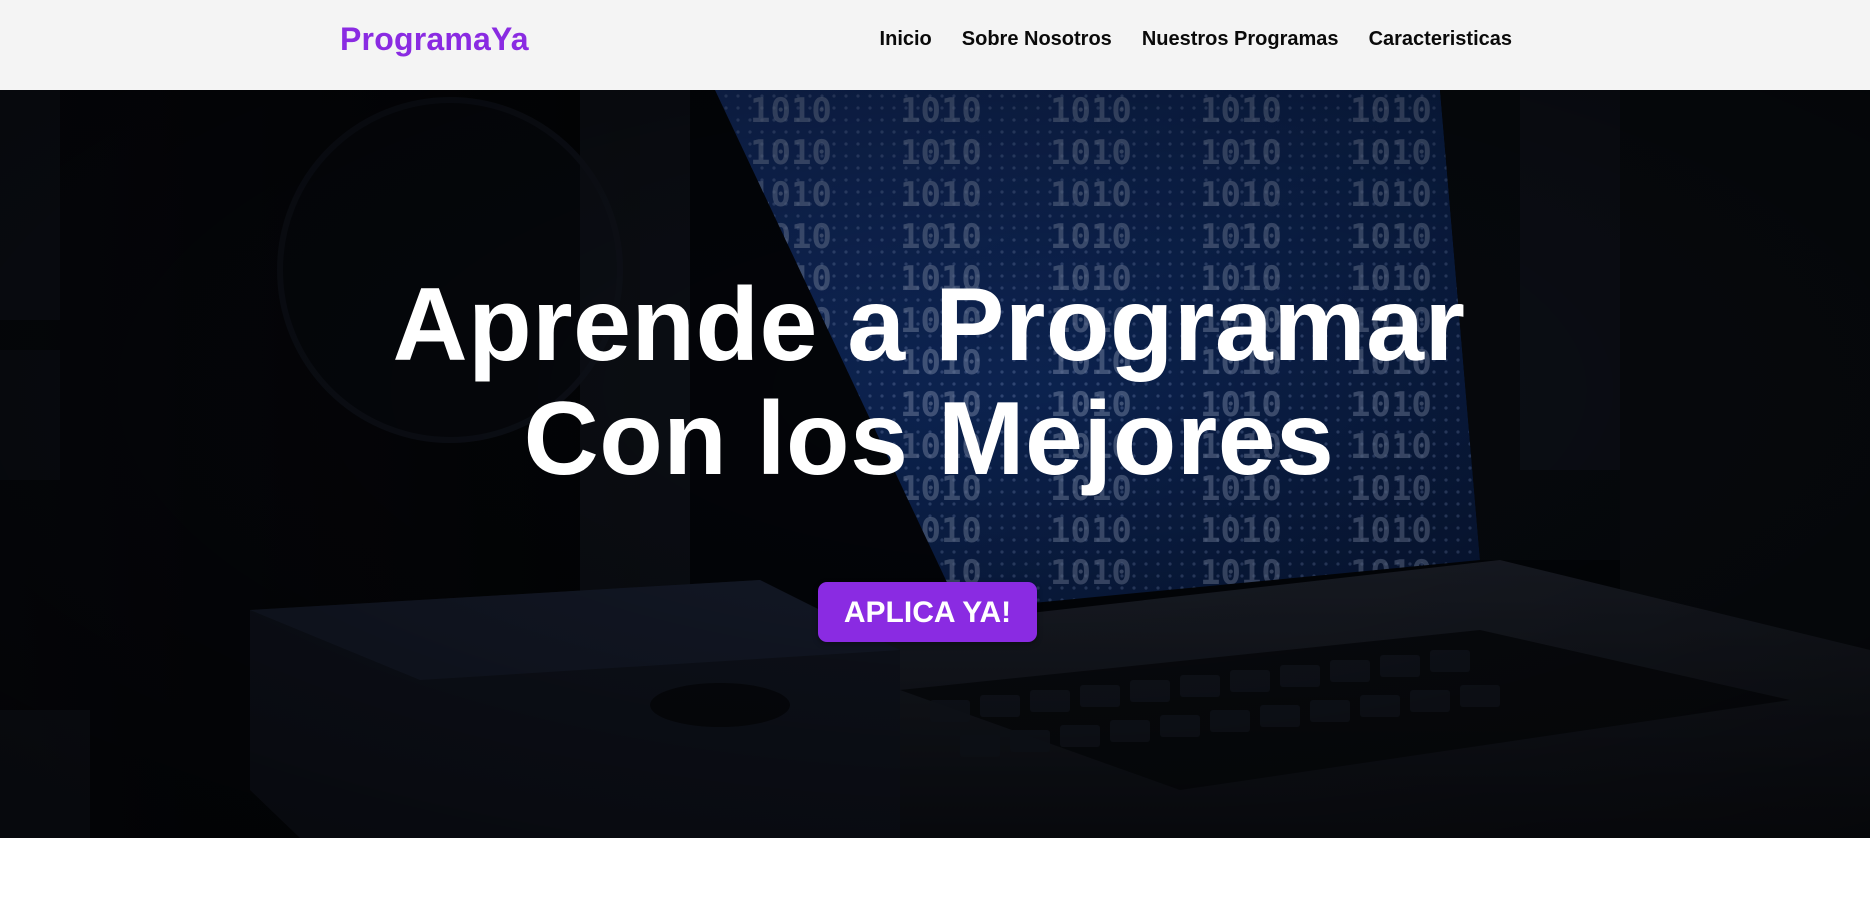  What do you see at coordinates (1440, 39) in the screenshot?
I see `nav-link-caracteristicas: Caracteristicas` at bounding box center [1440, 39].